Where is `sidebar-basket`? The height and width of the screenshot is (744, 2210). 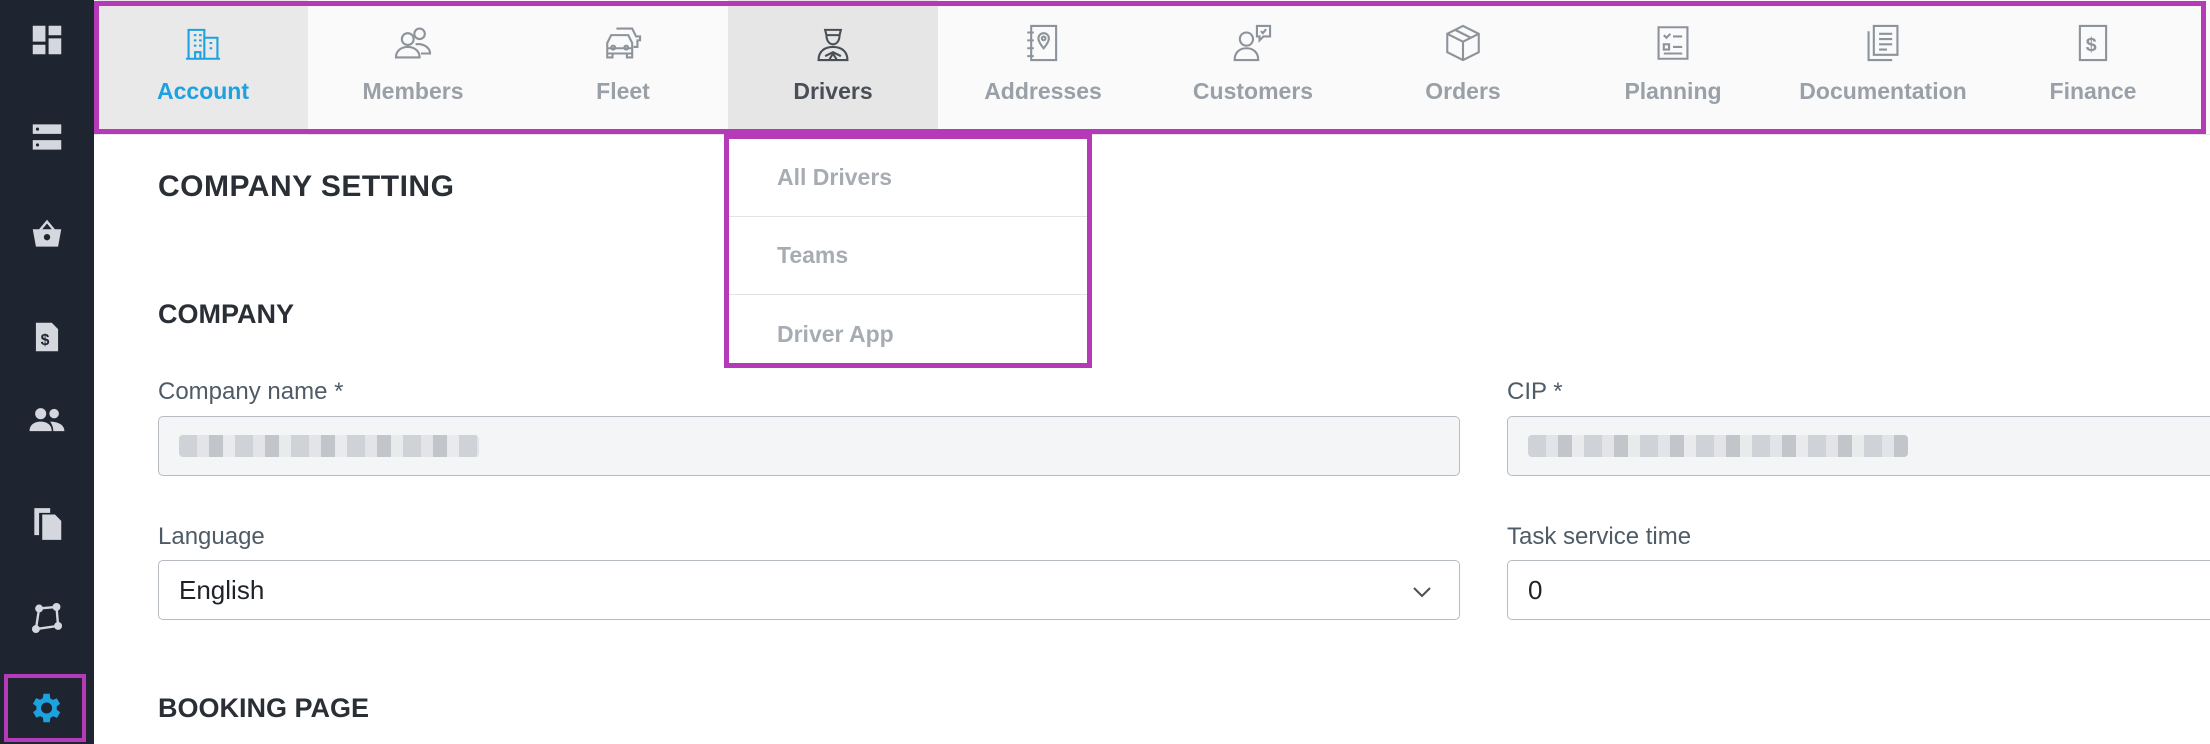
sidebar-basket is located at coordinates (47, 234).